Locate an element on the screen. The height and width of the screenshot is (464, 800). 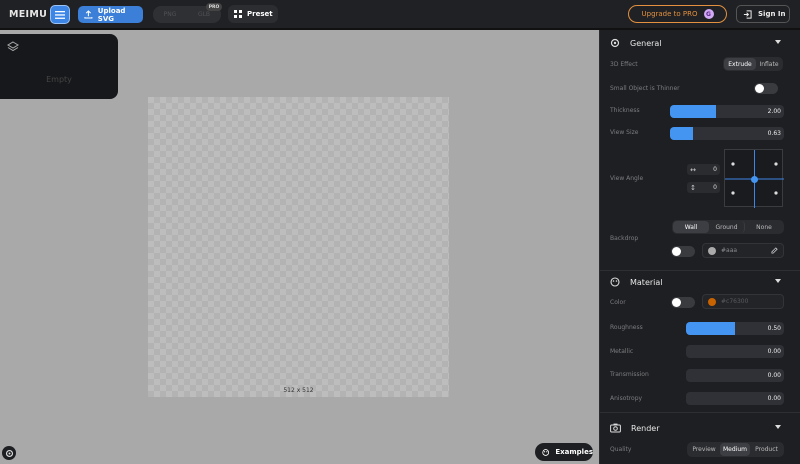
backdrop-toggle is located at coordinates (683, 251).